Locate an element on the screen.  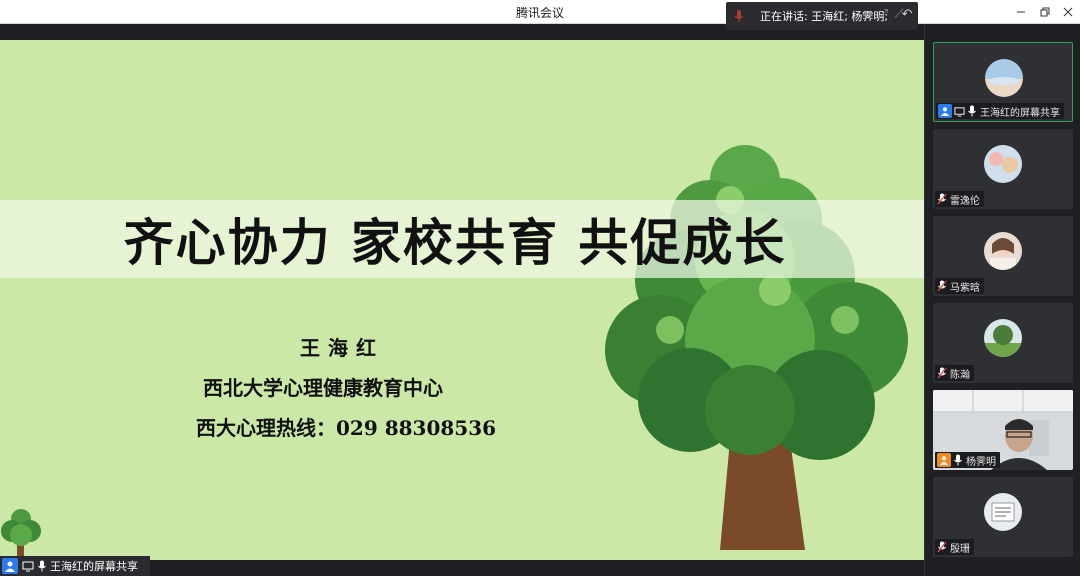
share-label-text: 王海红的屏幕共享 is located at coordinates (94, 566).